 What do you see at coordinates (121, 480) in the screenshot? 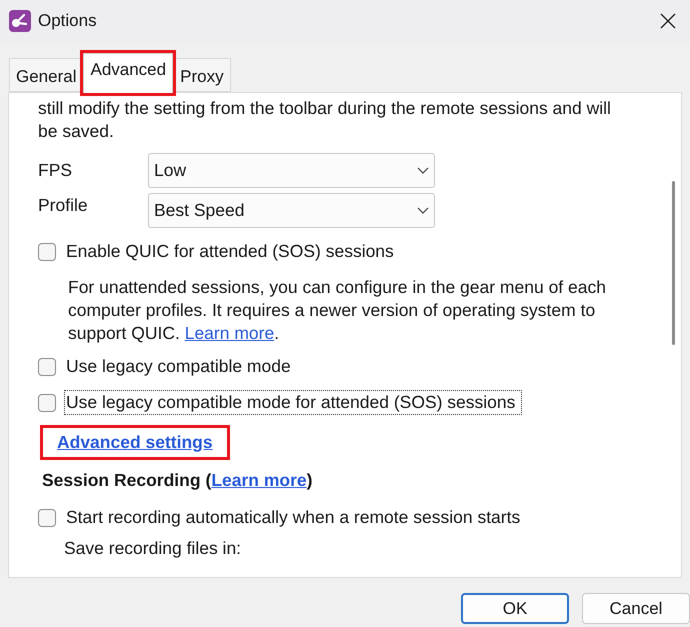
I see `section-heading: Session Recording` at bounding box center [121, 480].